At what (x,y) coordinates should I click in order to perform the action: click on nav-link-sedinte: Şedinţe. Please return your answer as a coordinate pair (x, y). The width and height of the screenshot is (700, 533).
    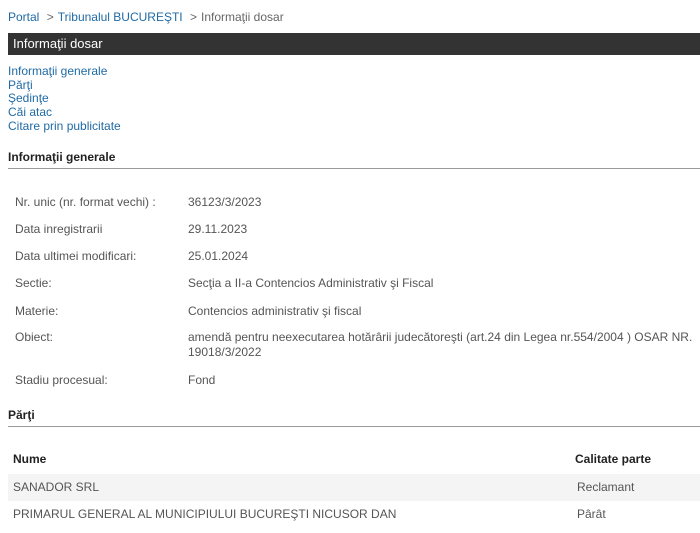
    Looking at the image, I should click on (64, 99).